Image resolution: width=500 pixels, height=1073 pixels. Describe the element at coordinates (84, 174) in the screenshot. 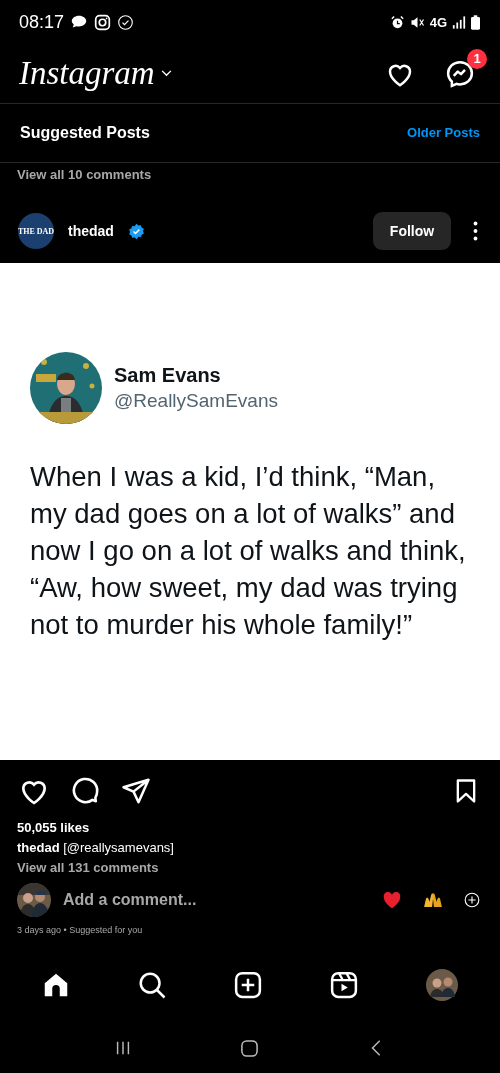

I see `view-comments-link: View all 10 comments` at that location.